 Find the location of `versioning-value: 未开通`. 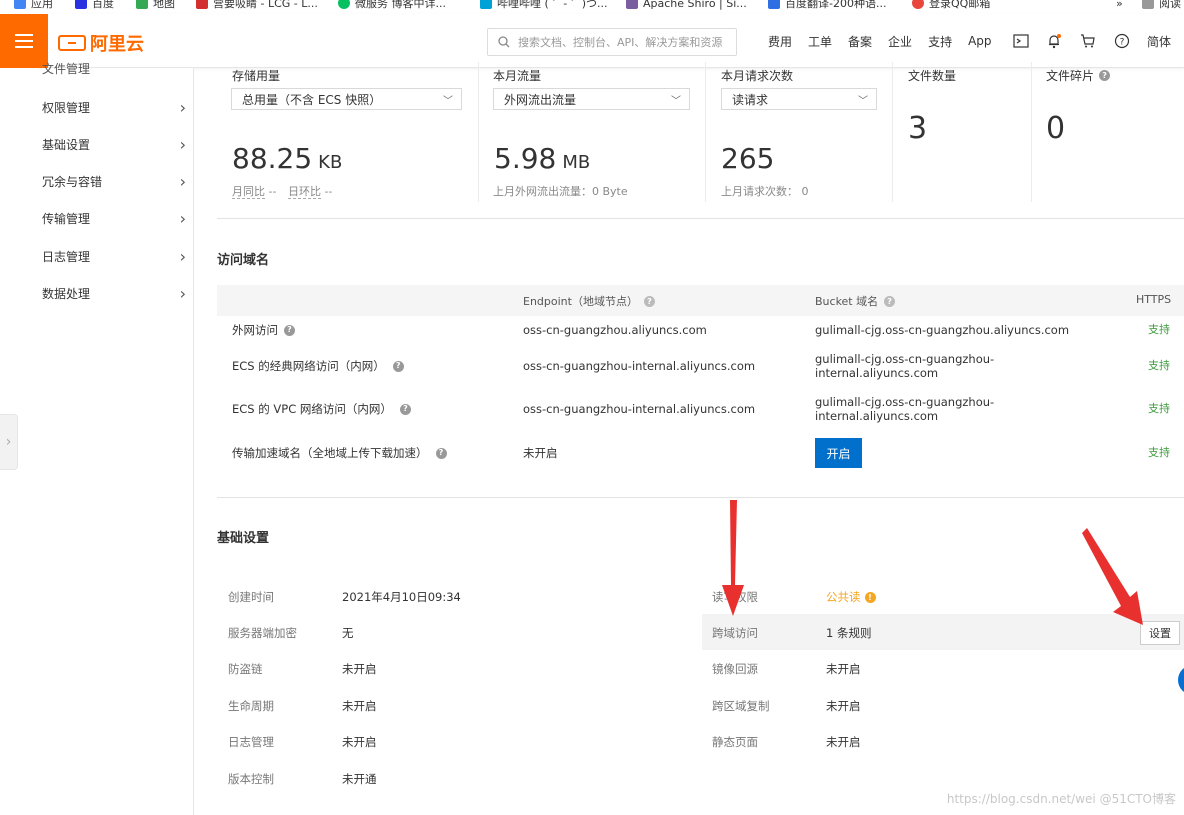

versioning-value: 未开通 is located at coordinates (359, 779).